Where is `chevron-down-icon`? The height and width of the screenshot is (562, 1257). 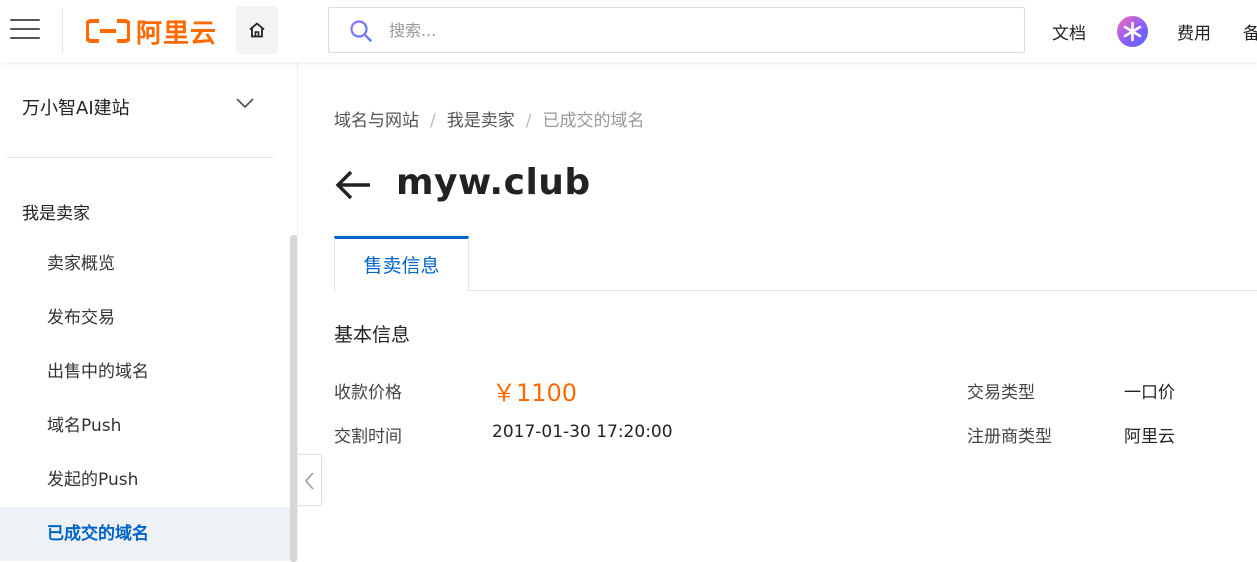
chevron-down-icon is located at coordinates (245, 103).